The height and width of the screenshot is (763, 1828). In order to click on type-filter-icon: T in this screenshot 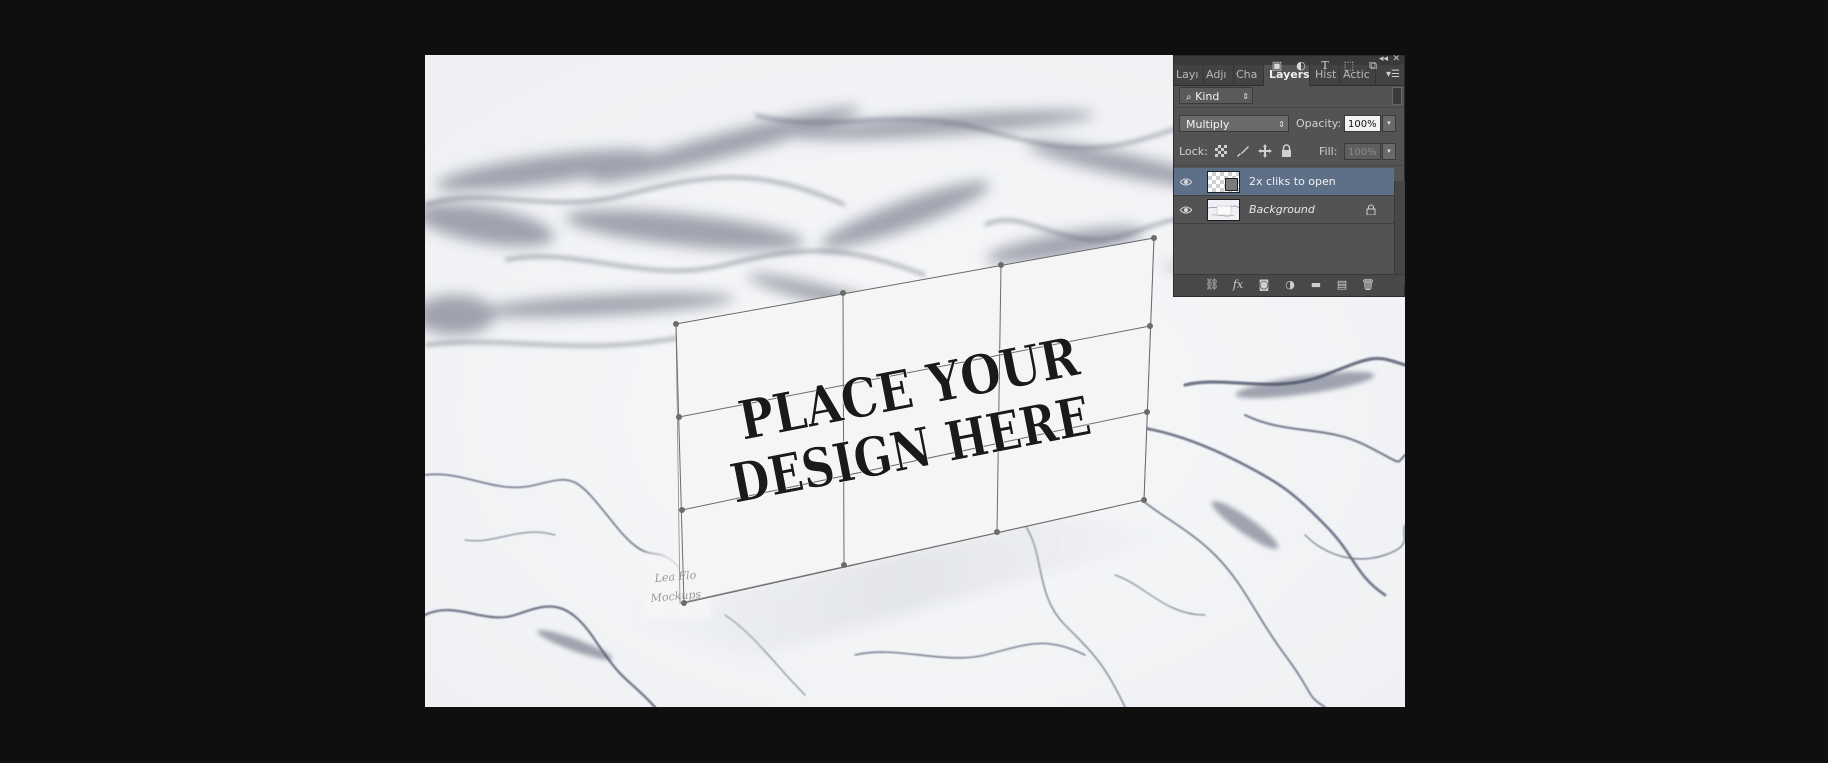, I will do `click(1325, 66)`.